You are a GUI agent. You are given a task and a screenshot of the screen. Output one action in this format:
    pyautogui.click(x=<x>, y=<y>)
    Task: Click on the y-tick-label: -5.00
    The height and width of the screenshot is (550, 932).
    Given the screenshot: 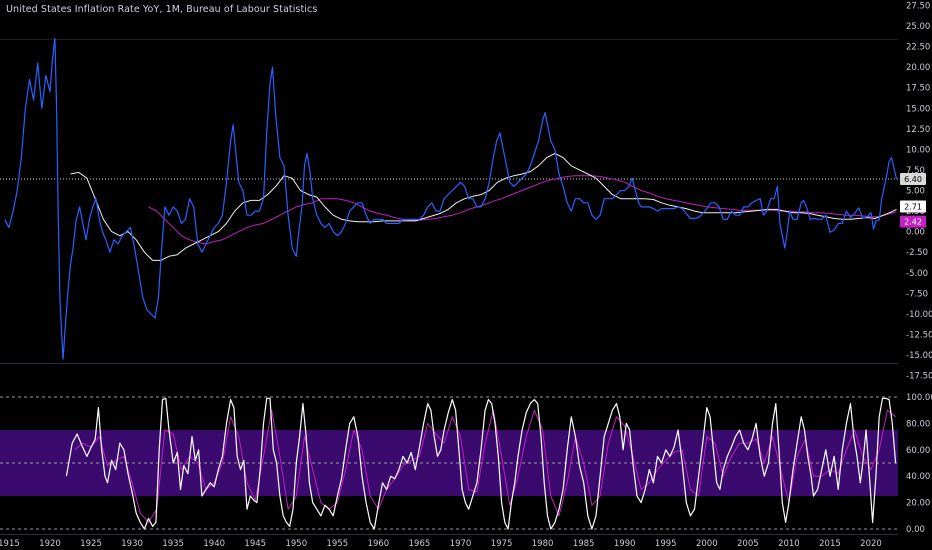 What is the action you would take?
    pyautogui.click(x=917, y=274)
    